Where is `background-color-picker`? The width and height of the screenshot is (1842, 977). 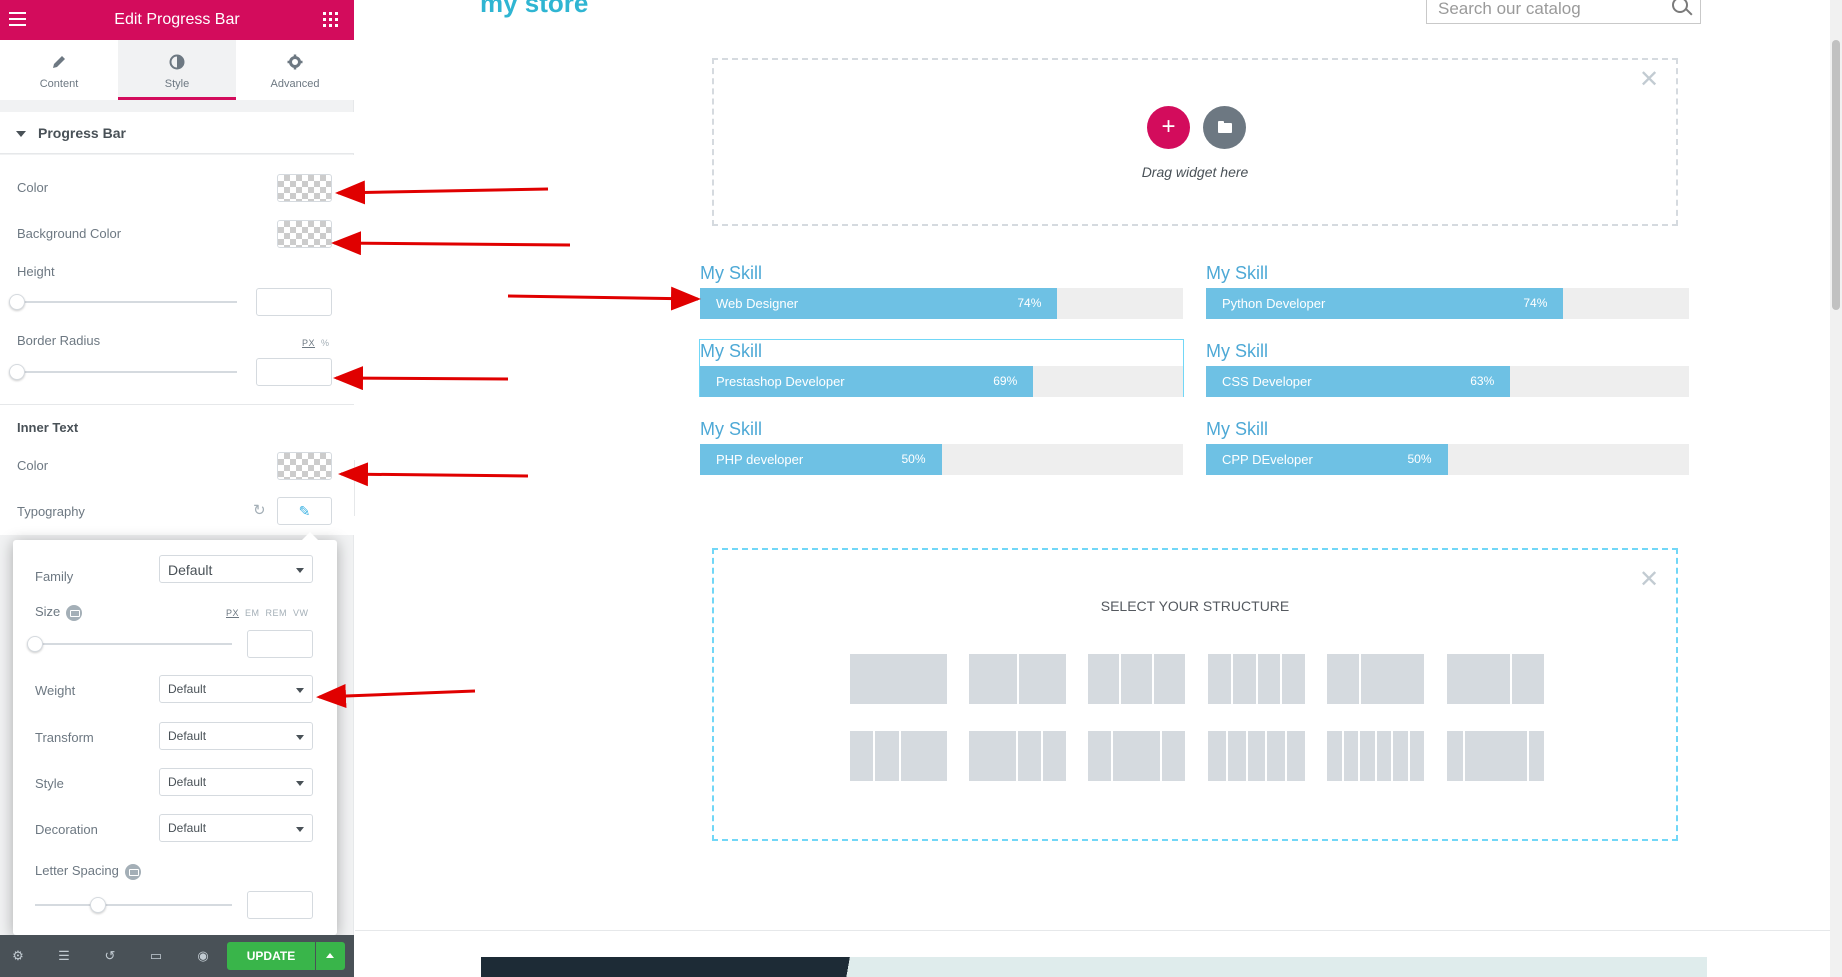
background-color-picker is located at coordinates (304, 234).